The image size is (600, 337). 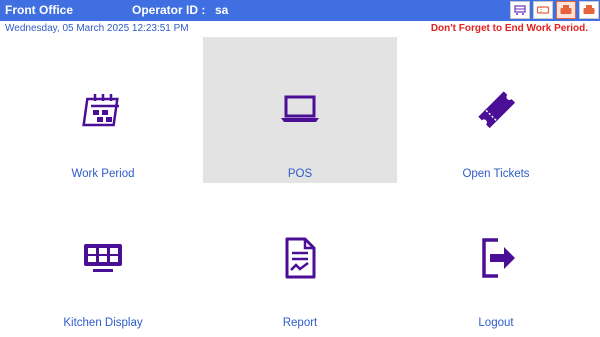 I want to click on open-tickets-label: Open Tickets, so click(x=496, y=174).